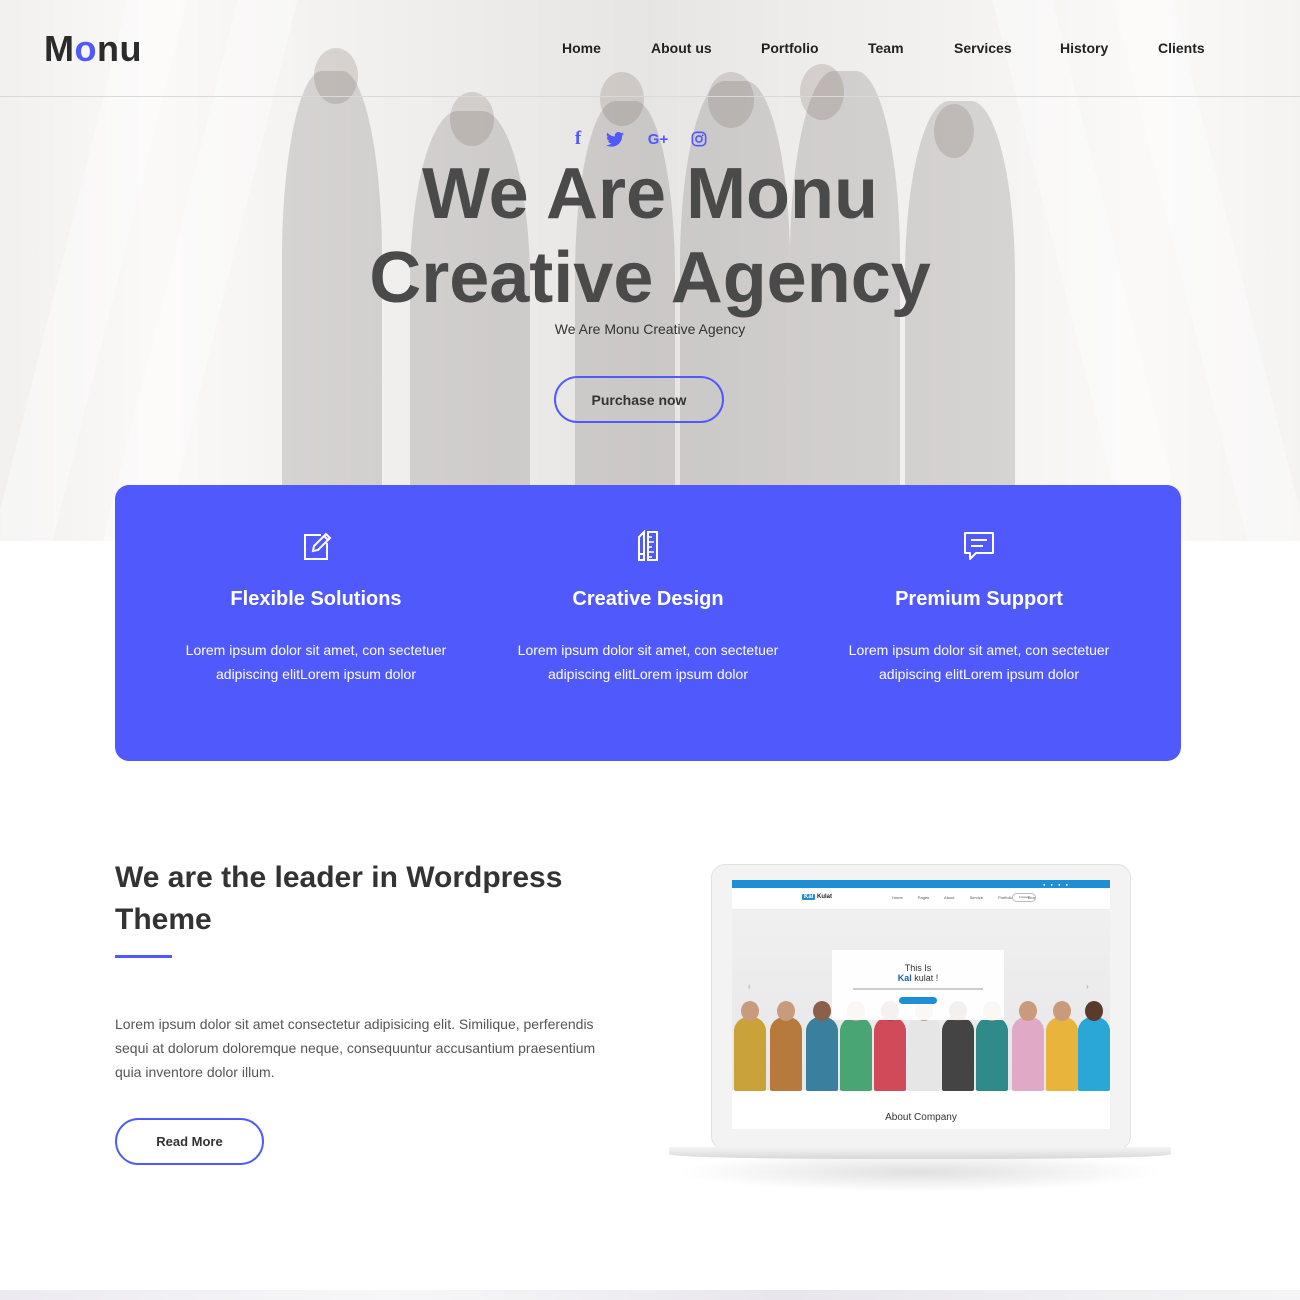 The width and height of the screenshot is (1300, 1300). I want to click on screen-card-small-text: This Is, so click(918, 968).